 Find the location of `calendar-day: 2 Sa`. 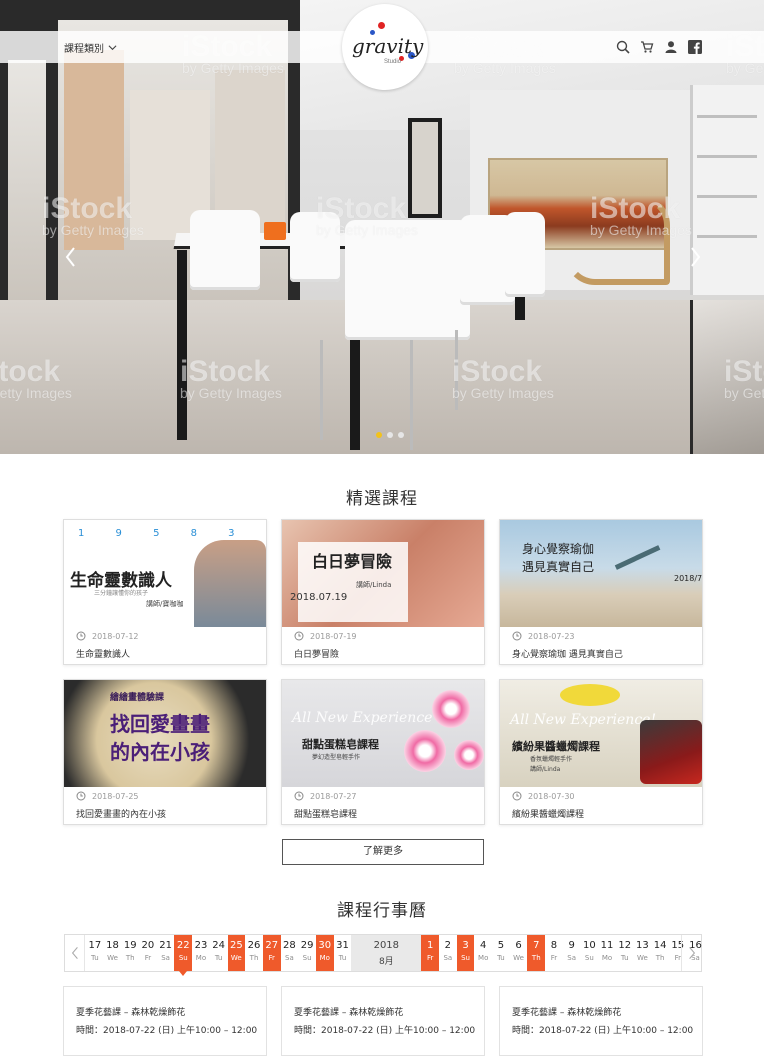

calendar-day: 2 Sa is located at coordinates (448, 953).